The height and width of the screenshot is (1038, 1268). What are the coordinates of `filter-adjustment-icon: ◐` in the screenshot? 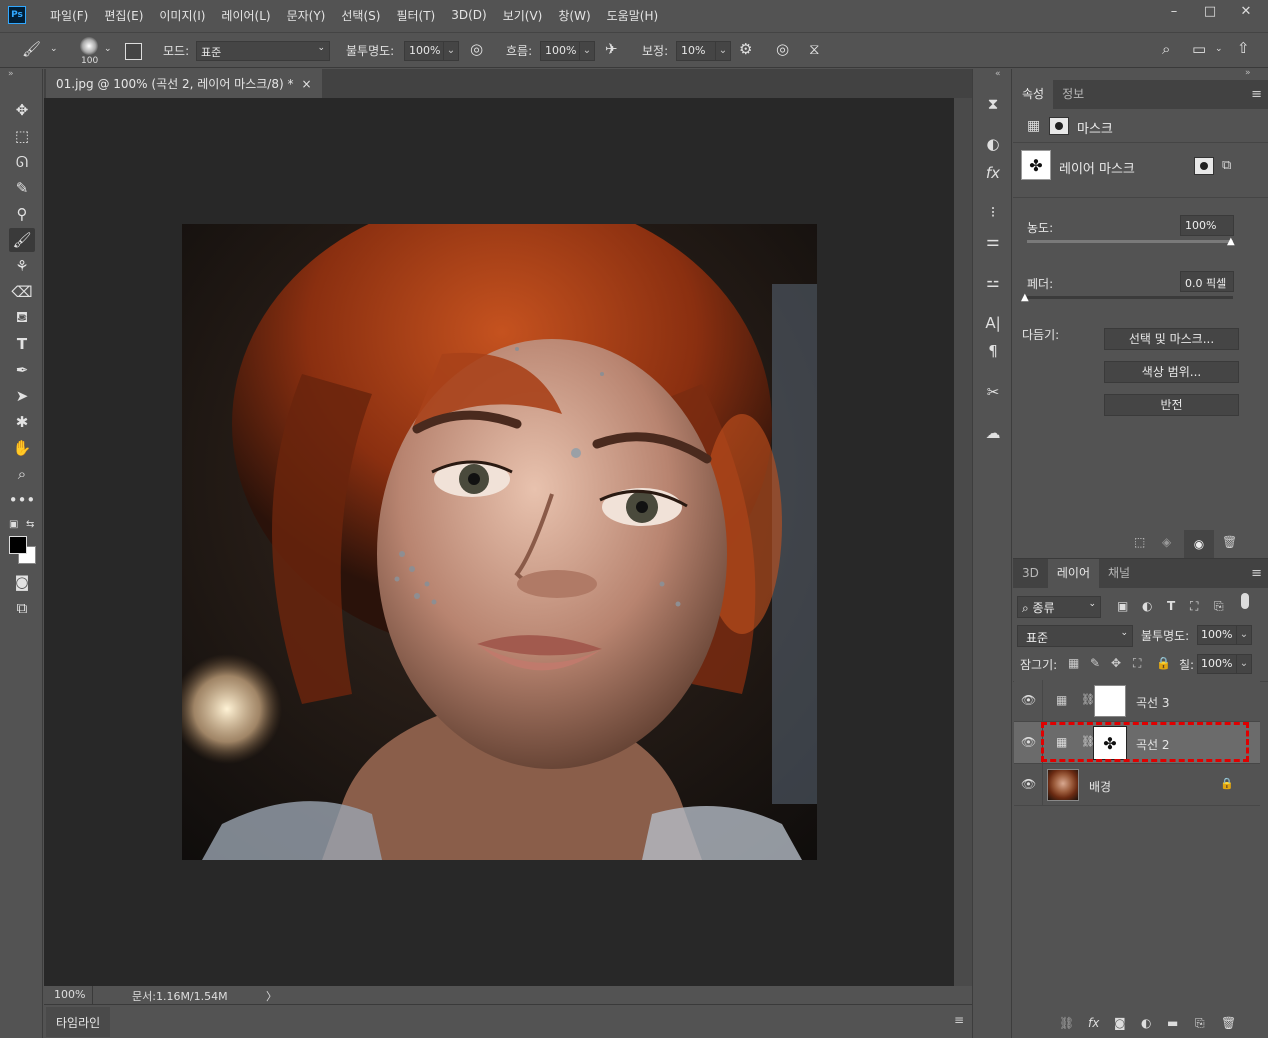 It's located at (1147, 606).